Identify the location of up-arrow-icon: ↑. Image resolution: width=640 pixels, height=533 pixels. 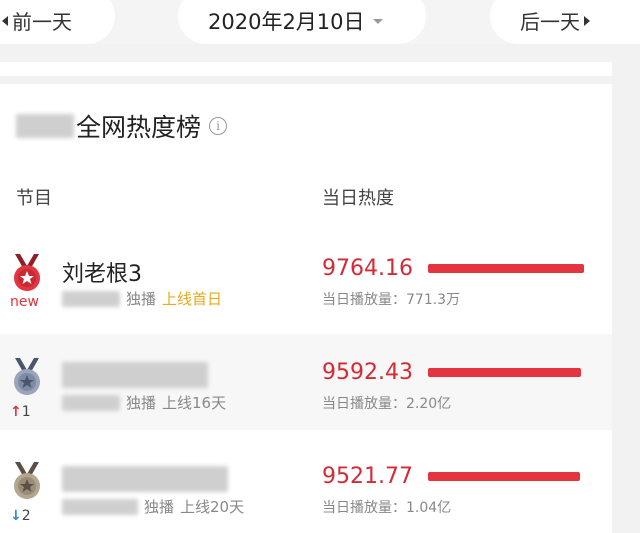
(16, 412).